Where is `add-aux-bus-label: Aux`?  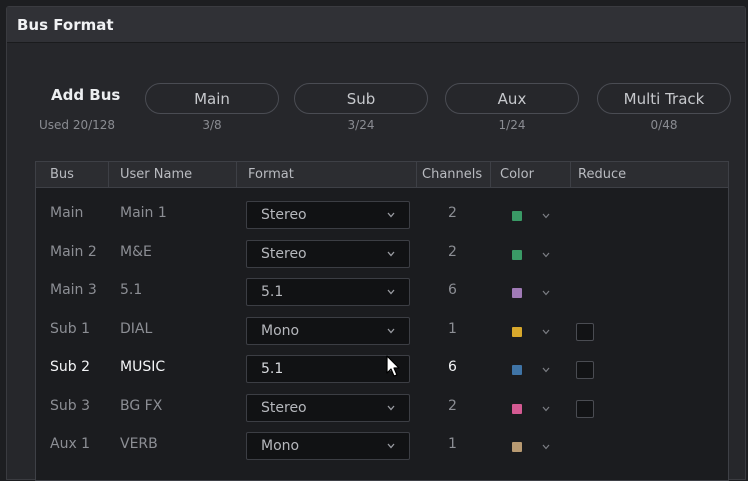
add-aux-bus-label: Aux is located at coordinates (512, 98).